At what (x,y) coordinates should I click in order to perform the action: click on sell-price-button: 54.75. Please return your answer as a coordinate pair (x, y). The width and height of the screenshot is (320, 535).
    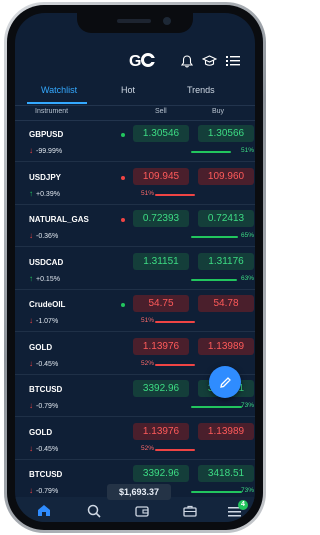
    Looking at the image, I should click on (161, 303).